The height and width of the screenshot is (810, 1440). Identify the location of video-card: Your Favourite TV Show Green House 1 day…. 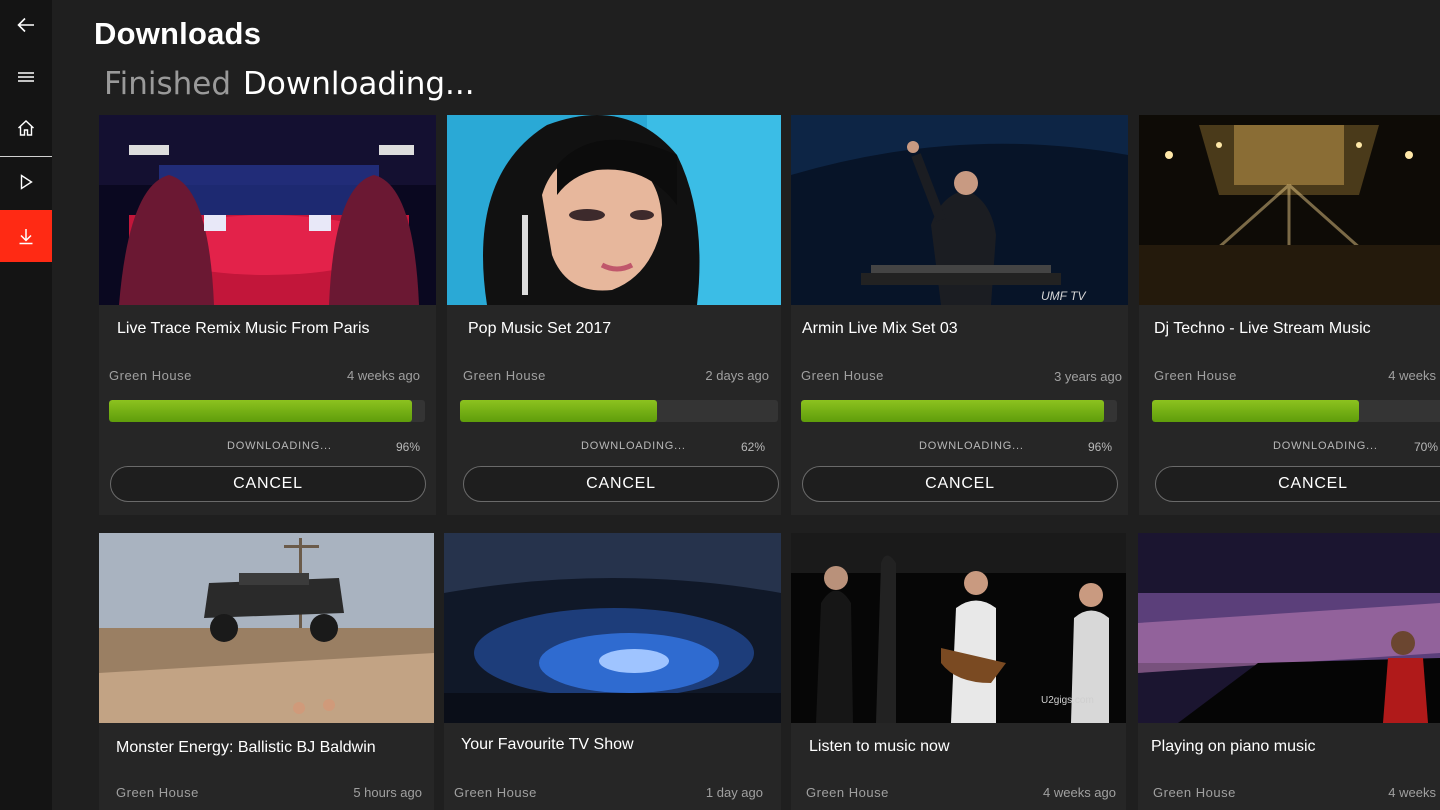
(612, 671).